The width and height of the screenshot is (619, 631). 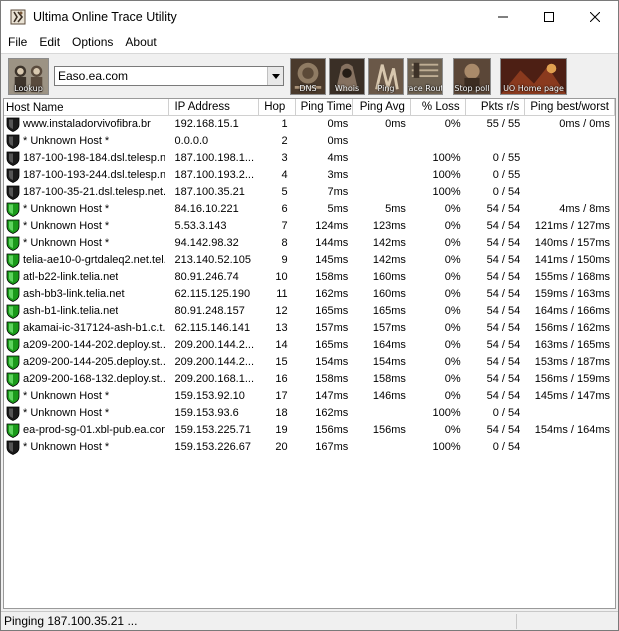 What do you see at coordinates (209, 192) in the screenshot?
I see `ip-cell: 187.100.35.21` at bounding box center [209, 192].